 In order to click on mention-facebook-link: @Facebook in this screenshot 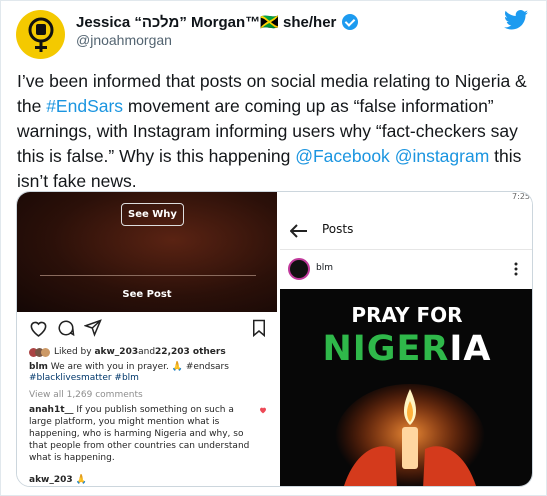, I will do `click(342, 156)`.